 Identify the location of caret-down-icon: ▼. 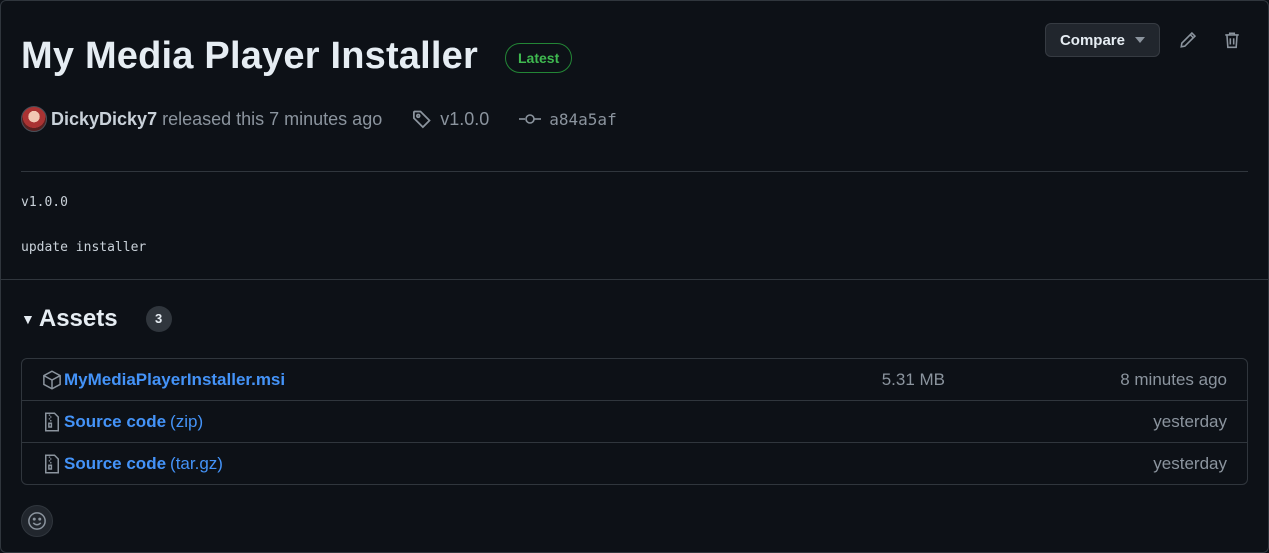
(28, 319).